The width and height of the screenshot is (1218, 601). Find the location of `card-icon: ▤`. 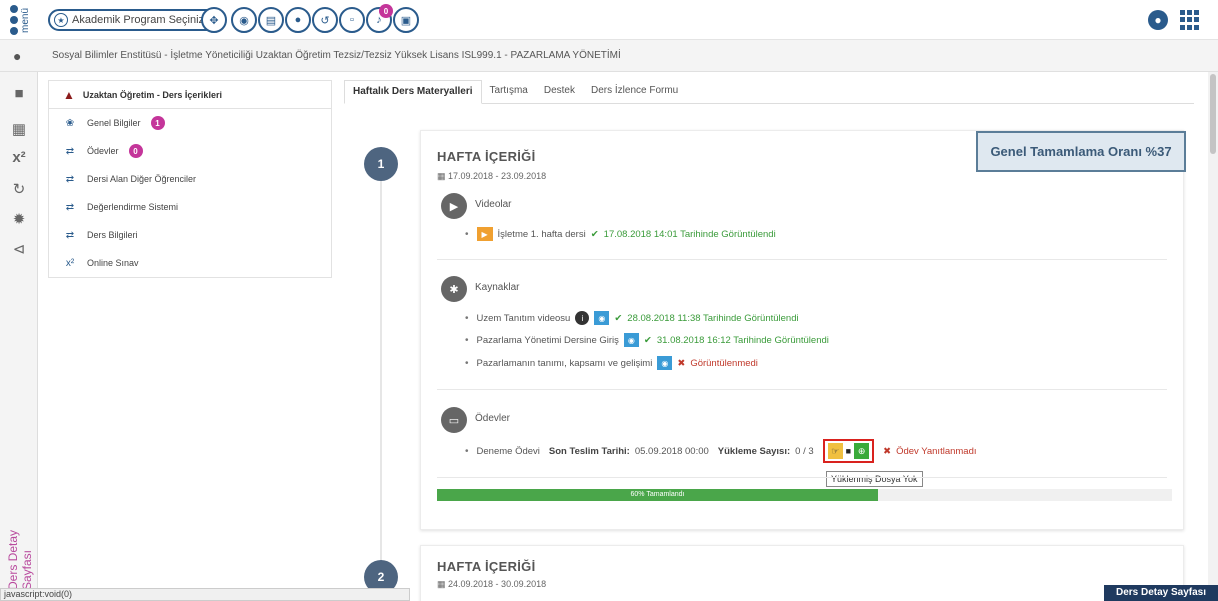

card-icon: ▤ is located at coordinates (271, 20).